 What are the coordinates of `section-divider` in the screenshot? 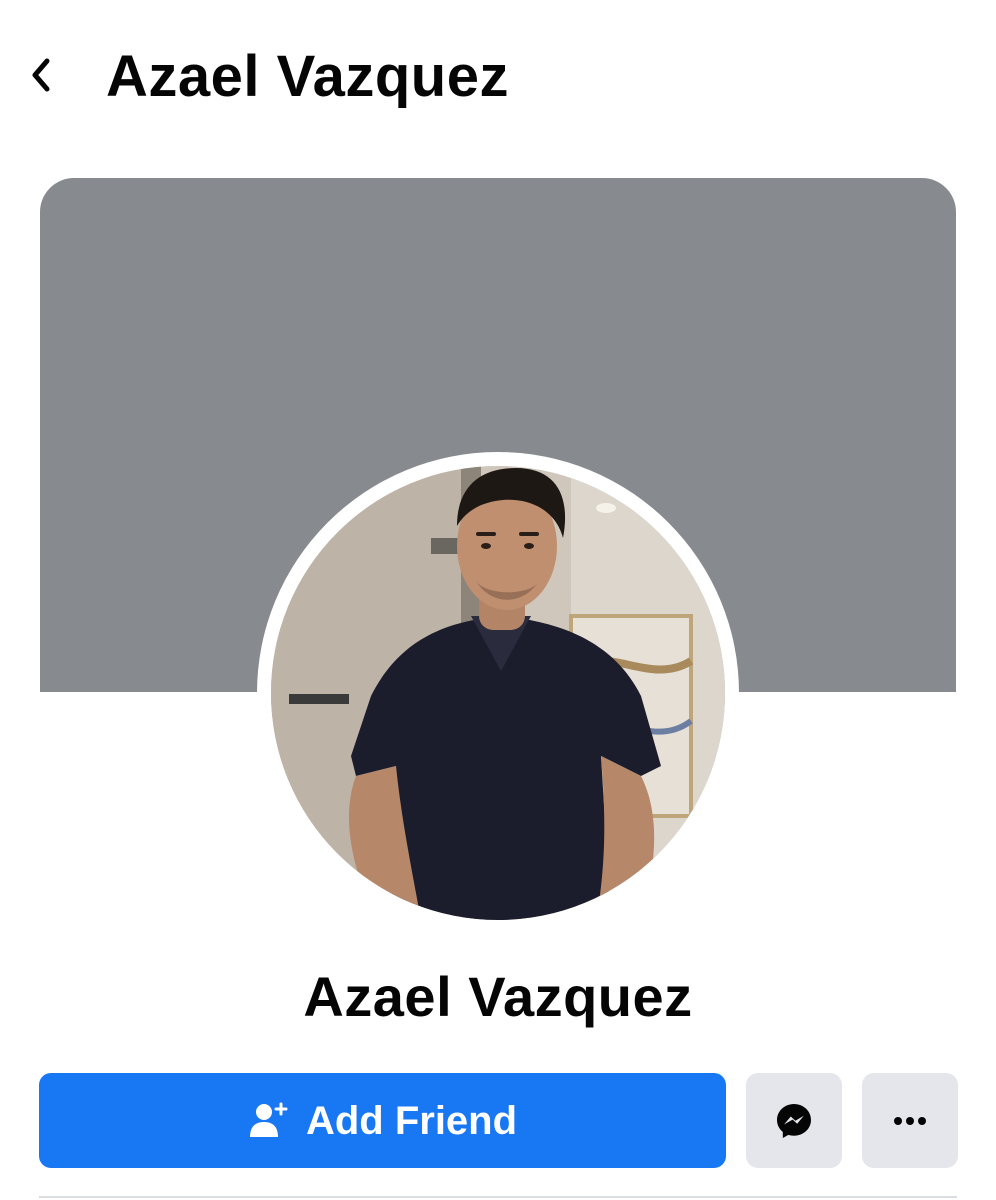 It's located at (498, 1197).